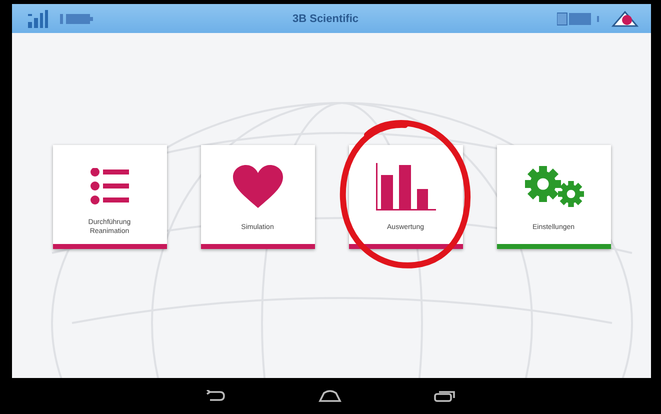 This screenshot has height=414, width=661. I want to click on signal-icon, so click(39, 19).